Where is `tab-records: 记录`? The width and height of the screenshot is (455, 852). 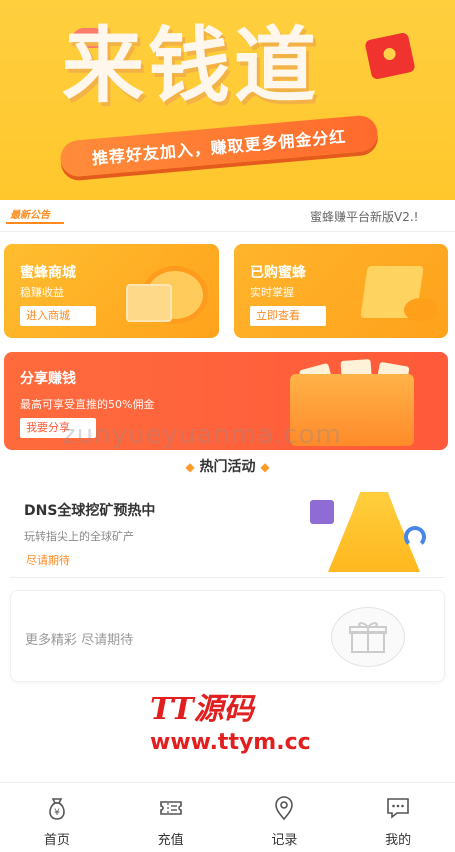 tab-records: 记录 is located at coordinates (285, 817).